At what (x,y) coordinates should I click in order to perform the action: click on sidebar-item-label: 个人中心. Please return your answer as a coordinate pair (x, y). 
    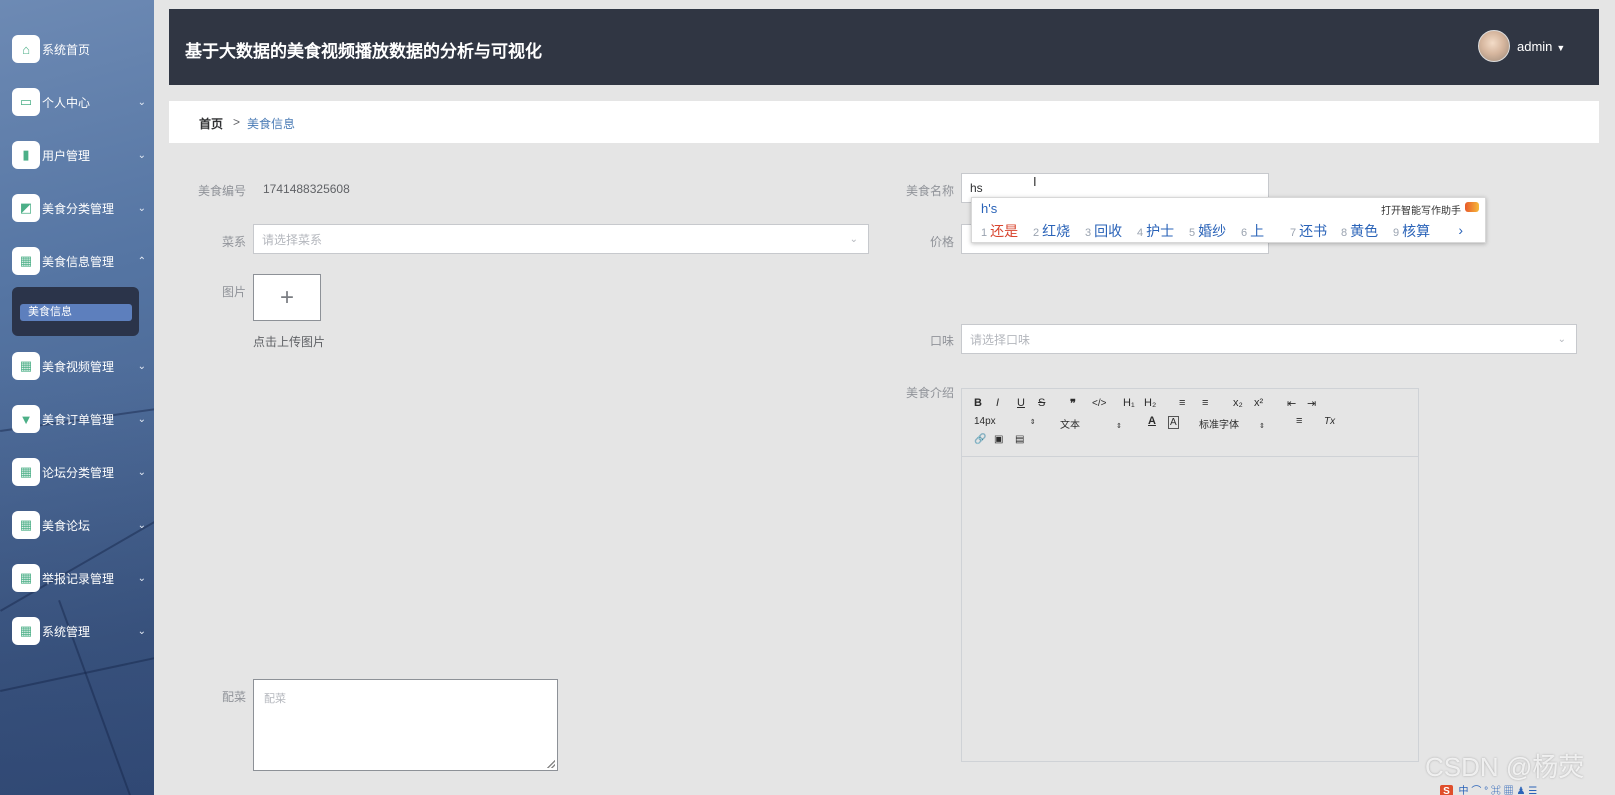
    Looking at the image, I should click on (66, 102).